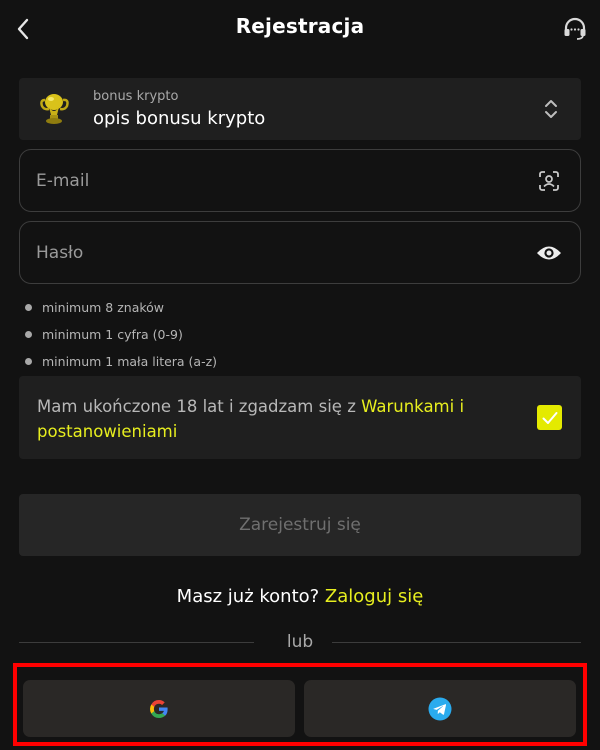  Describe the element at coordinates (276, 252) in the screenshot. I see `password-input` at that location.